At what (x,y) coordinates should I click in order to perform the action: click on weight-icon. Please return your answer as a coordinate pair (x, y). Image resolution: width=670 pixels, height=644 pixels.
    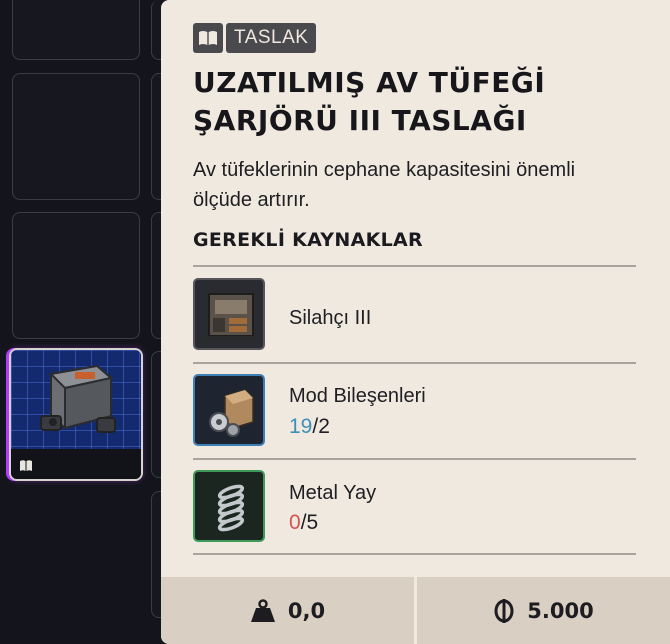
    Looking at the image, I should click on (262, 610).